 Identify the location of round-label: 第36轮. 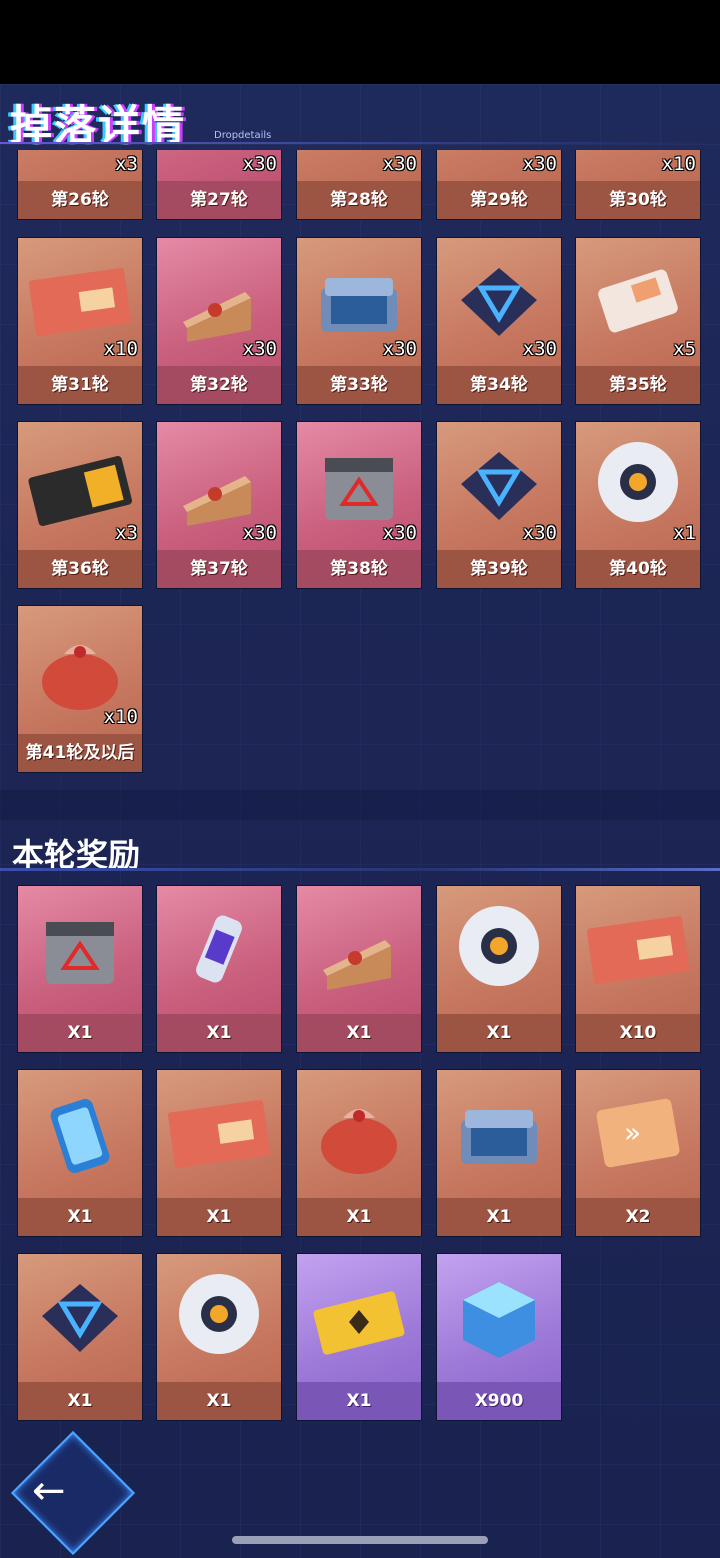
(80, 569).